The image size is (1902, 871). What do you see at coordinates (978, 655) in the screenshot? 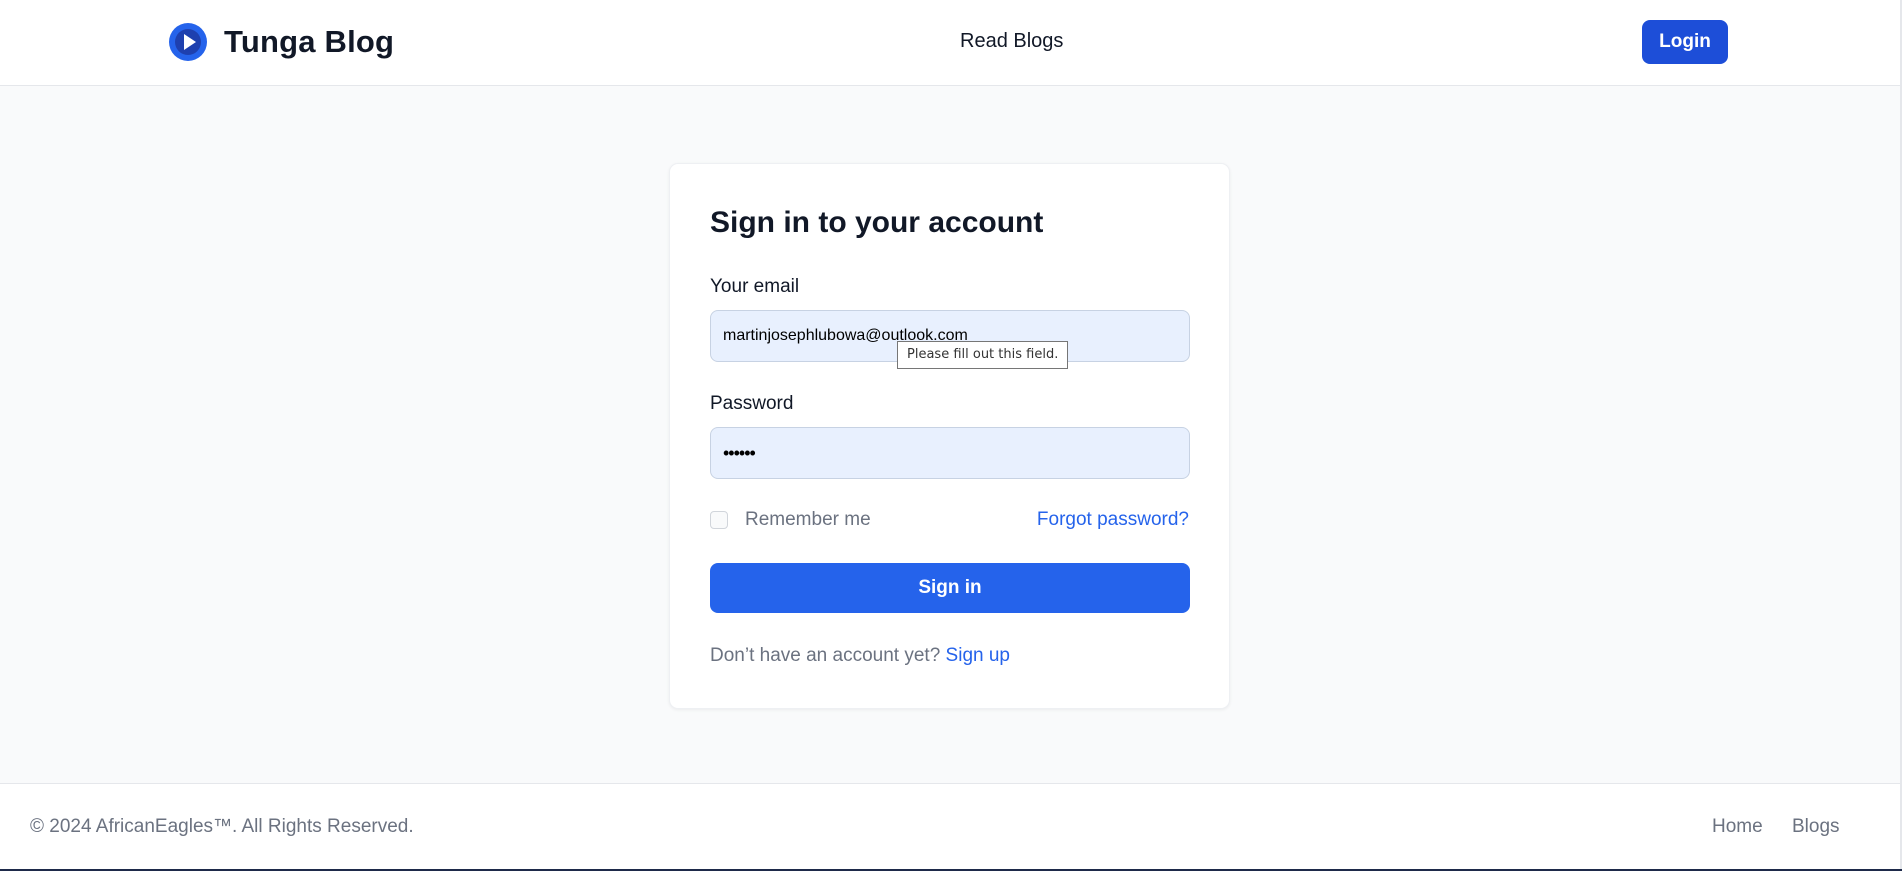
I see `signup-link: Sign up` at bounding box center [978, 655].